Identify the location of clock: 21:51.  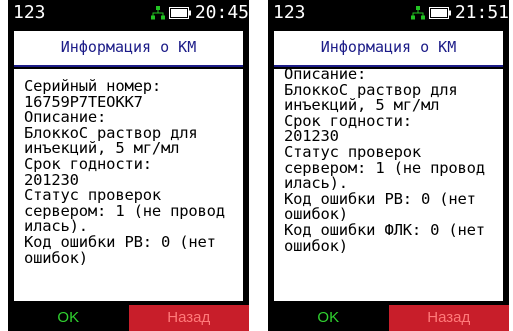
(481, 12).